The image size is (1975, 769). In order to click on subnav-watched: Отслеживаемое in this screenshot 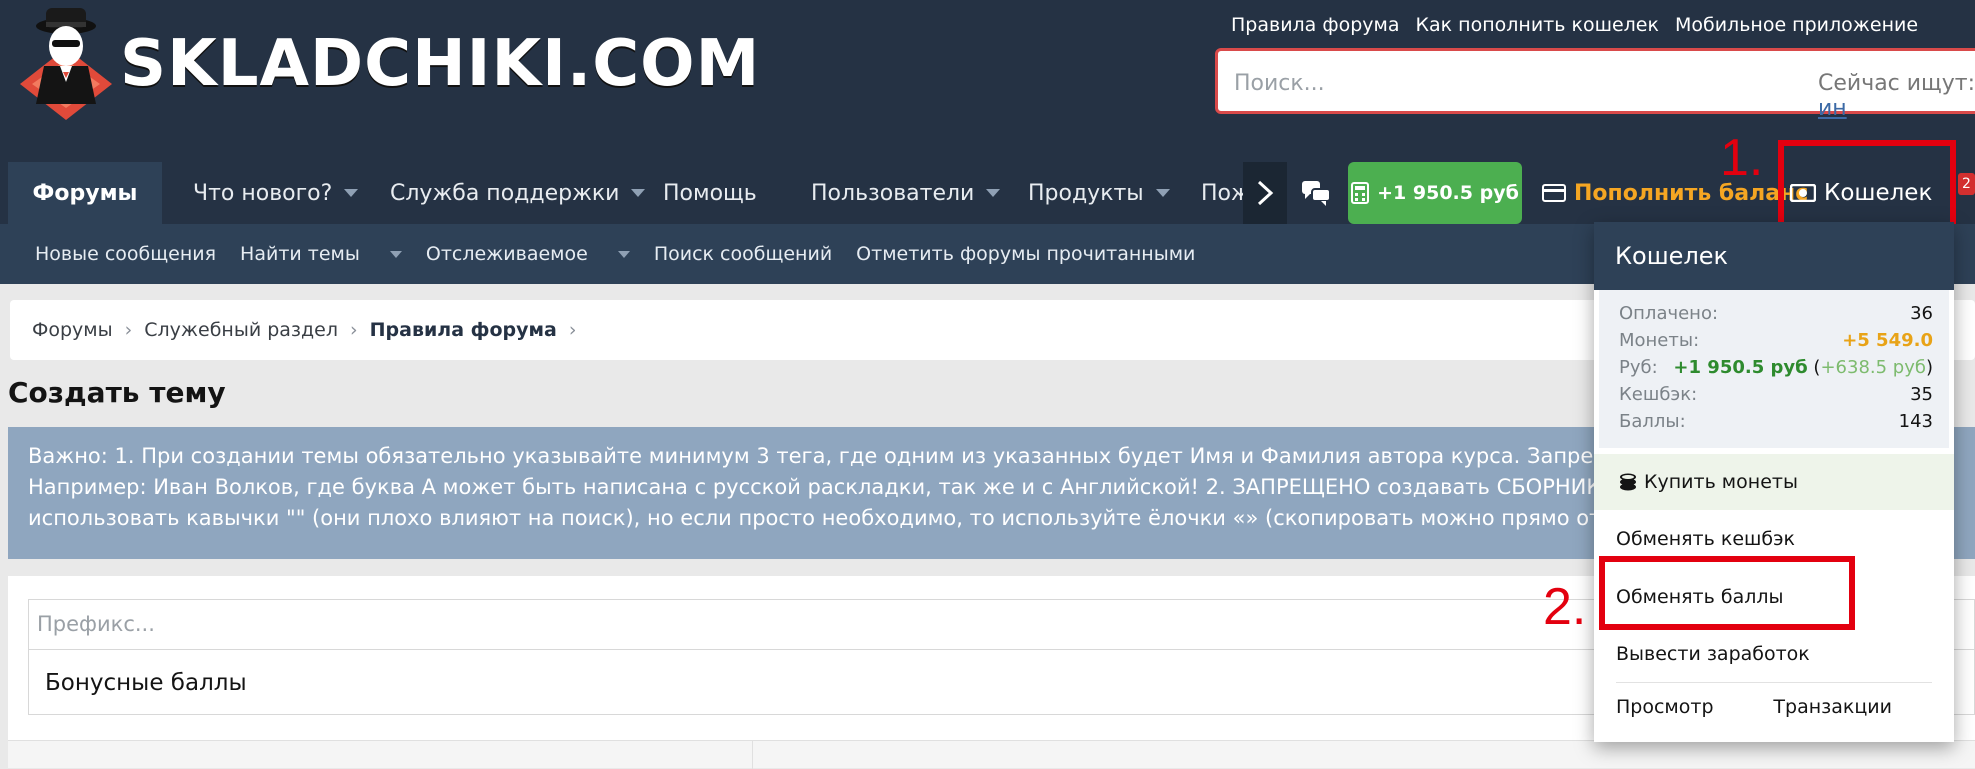, I will do `click(528, 254)`.